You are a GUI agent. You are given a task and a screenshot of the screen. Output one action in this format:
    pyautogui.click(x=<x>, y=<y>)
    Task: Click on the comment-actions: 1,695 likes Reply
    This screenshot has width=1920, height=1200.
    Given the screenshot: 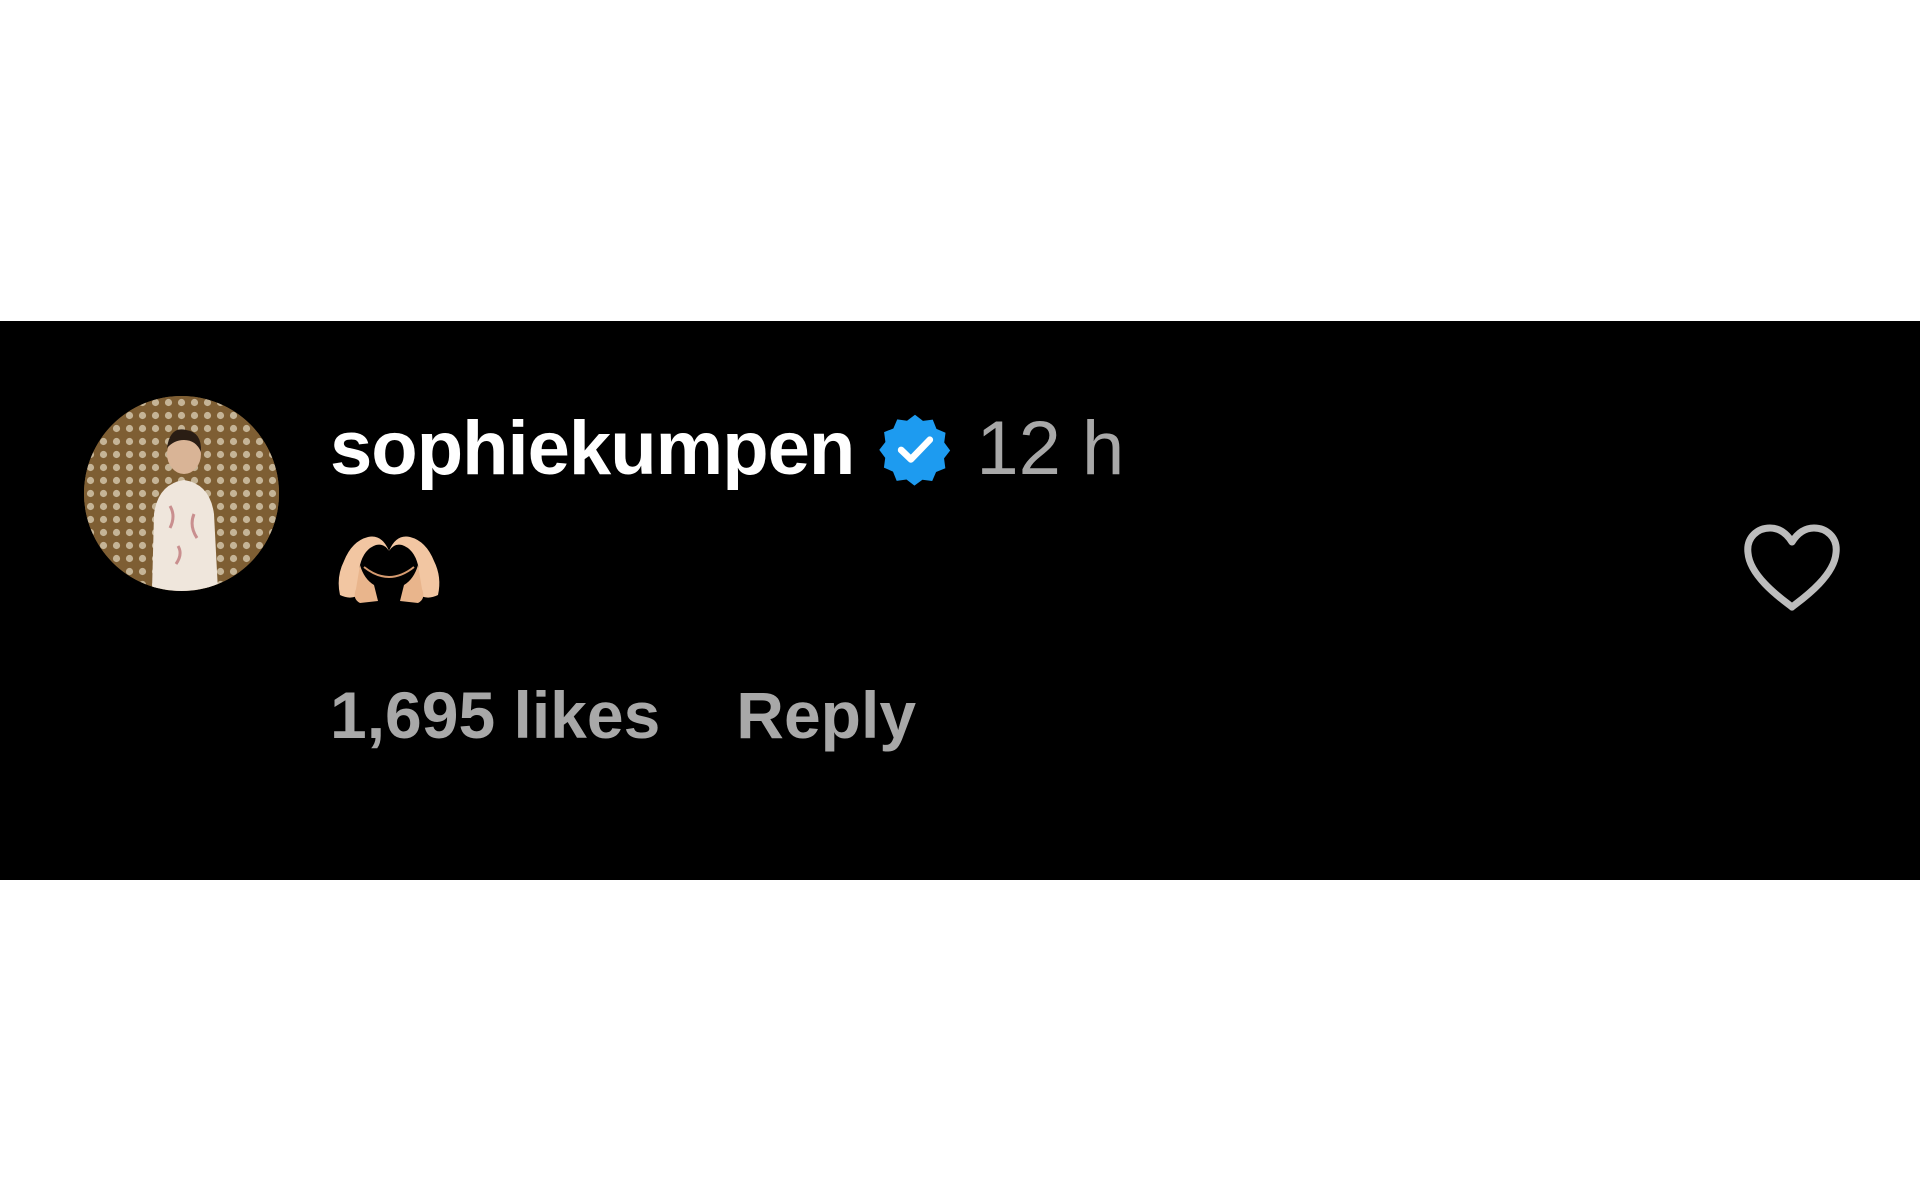 What is the action you would take?
    pyautogui.click(x=623, y=715)
    